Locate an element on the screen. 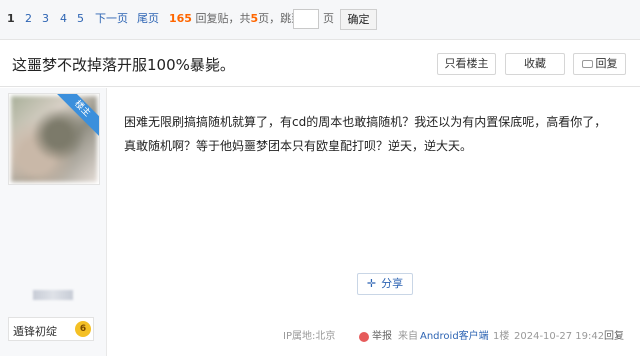  ip-location: IP属地:北京 is located at coordinates (309, 336).